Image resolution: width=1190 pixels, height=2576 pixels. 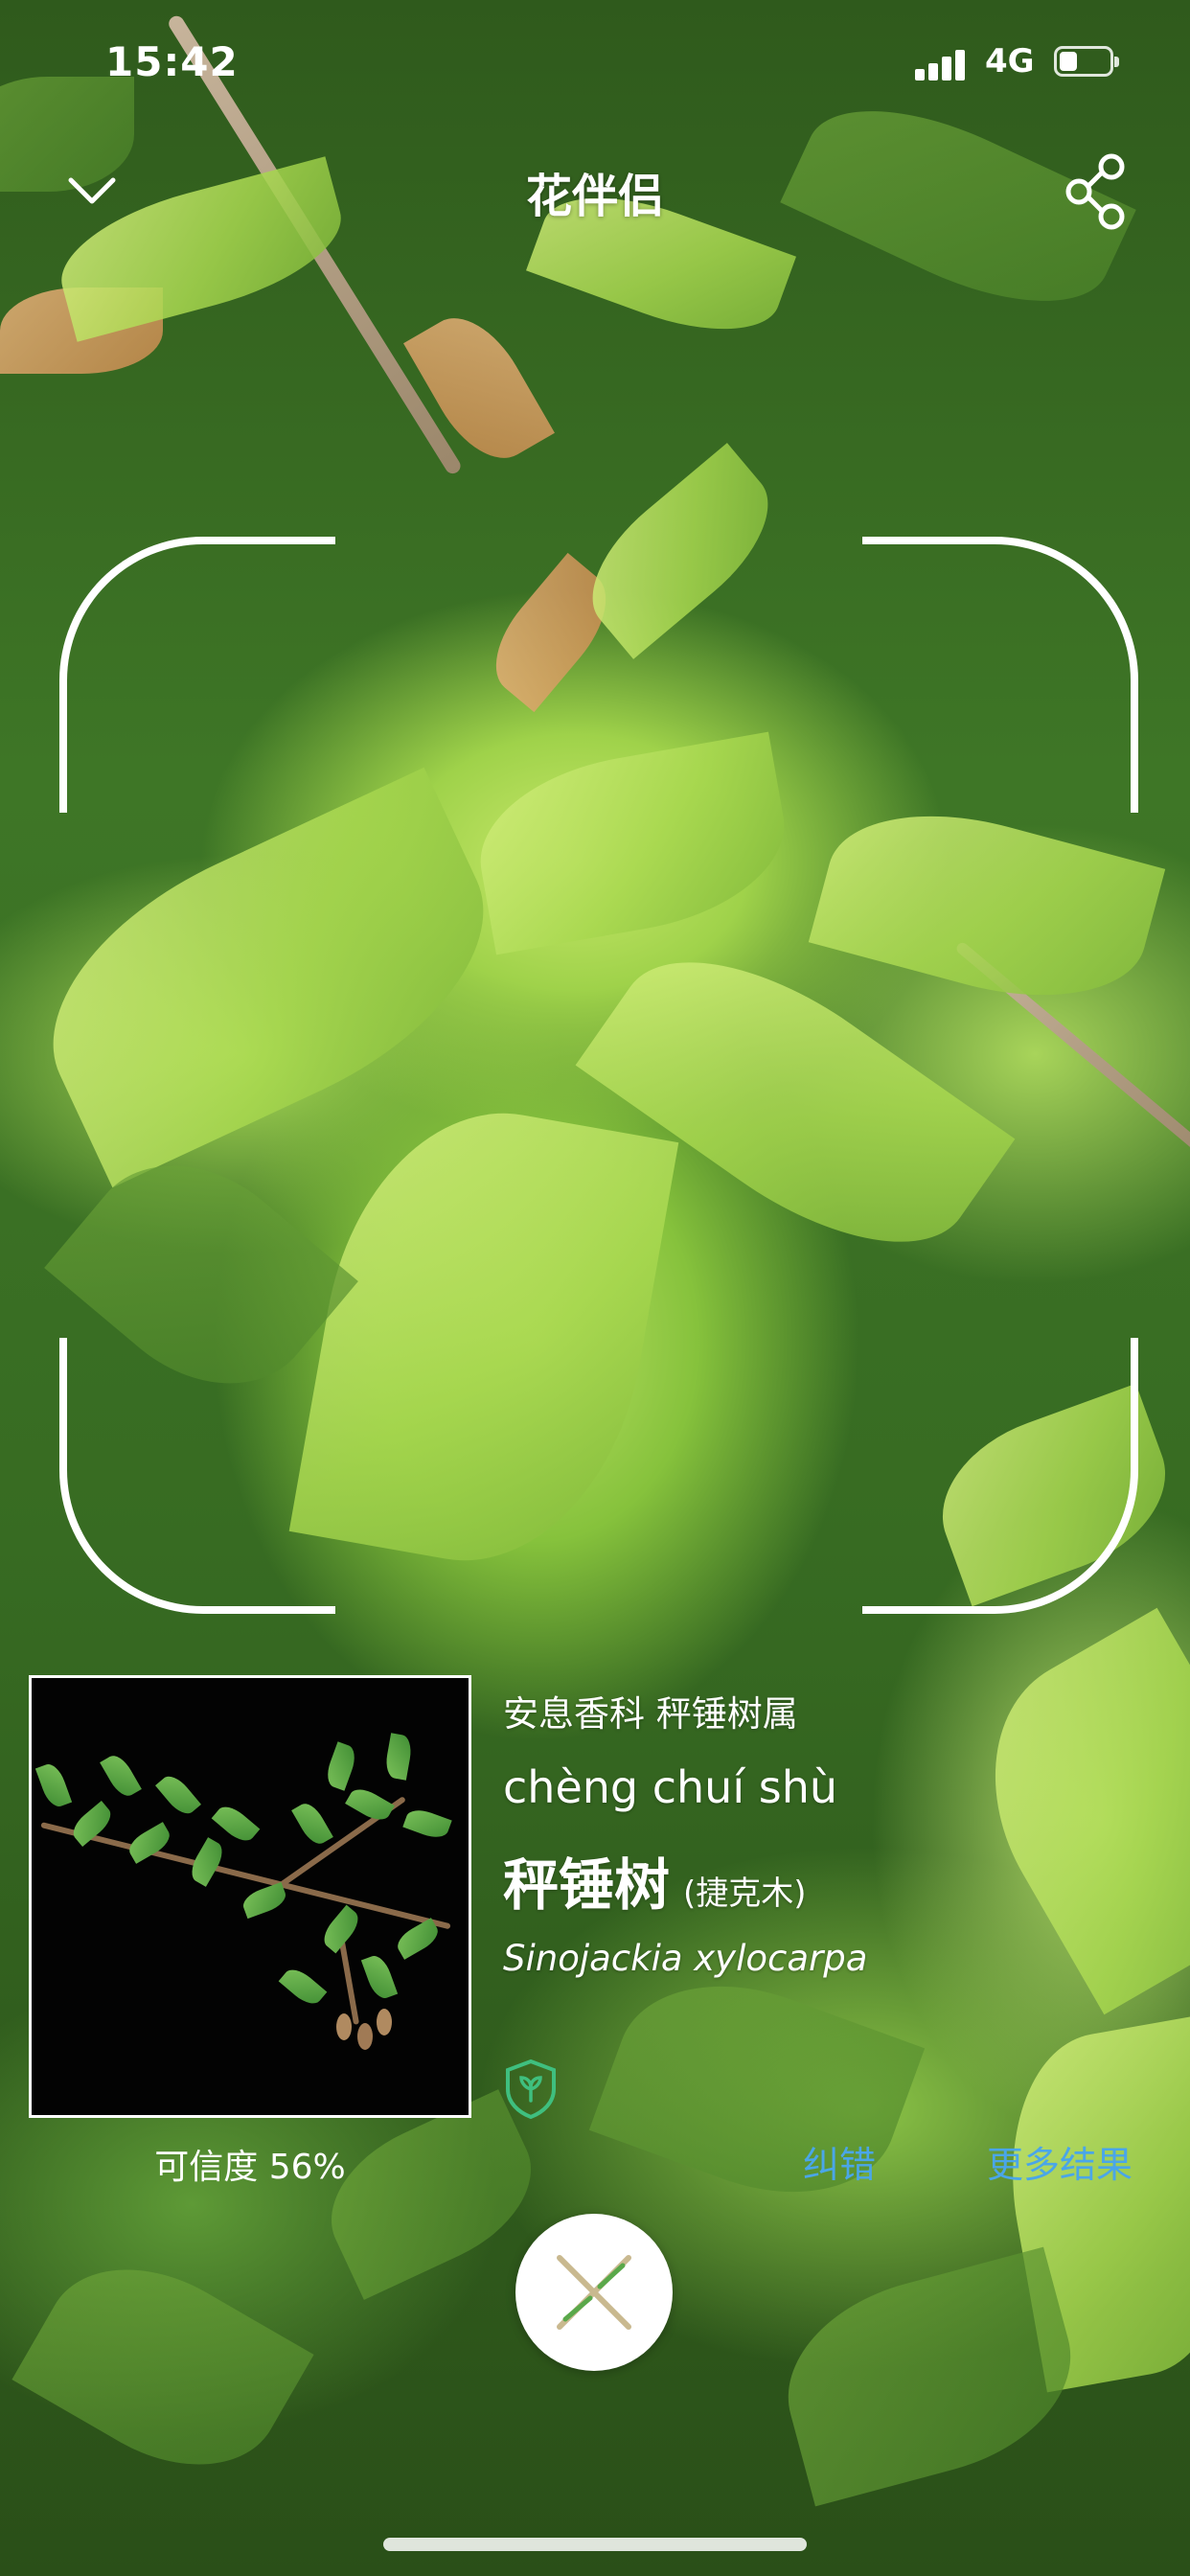 I want to click on battery-icon, so click(x=1087, y=62).